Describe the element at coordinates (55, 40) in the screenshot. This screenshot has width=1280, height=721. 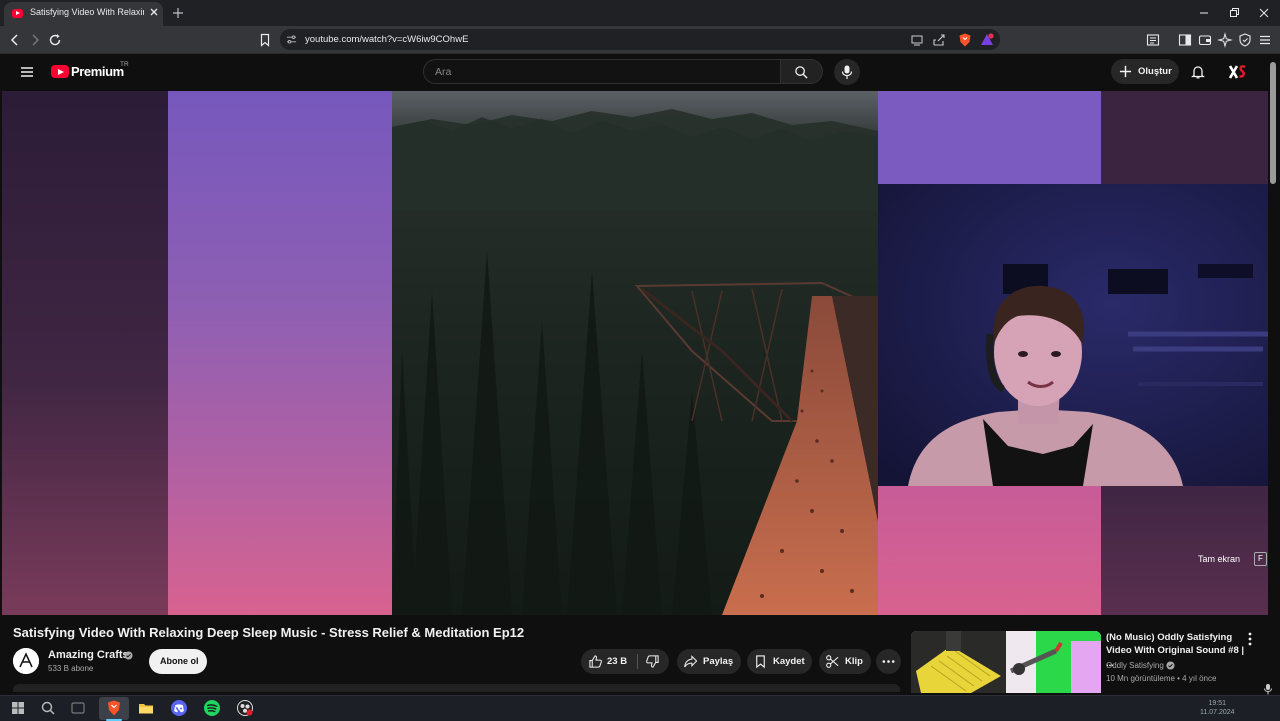
I see `reload-icon` at that location.